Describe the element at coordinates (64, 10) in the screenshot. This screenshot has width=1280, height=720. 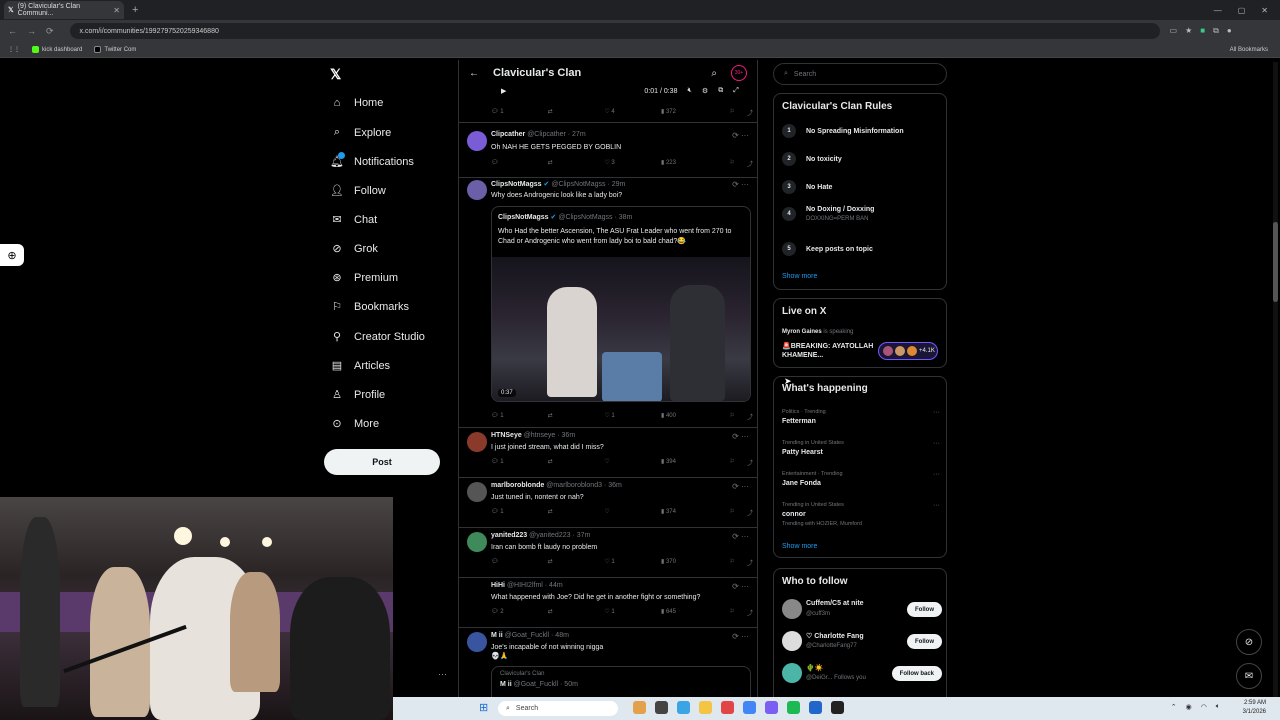
I see `browser-tab: 𝕏 (9) Clavicular's Clan Communi... ✕` at that location.